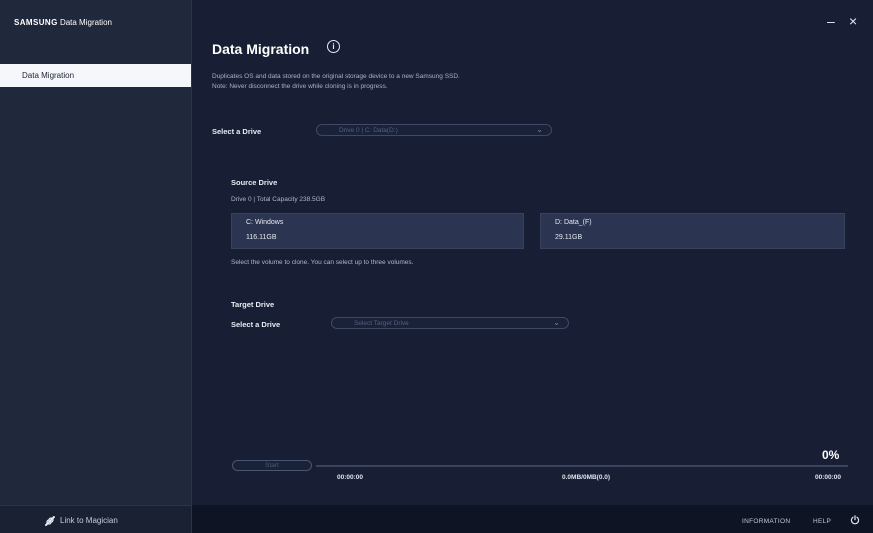 The width and height of the screenshot is (873, 533). Describe the element at coordinates (582, 466) in the screenshot. I see `progress-bar` at that location.